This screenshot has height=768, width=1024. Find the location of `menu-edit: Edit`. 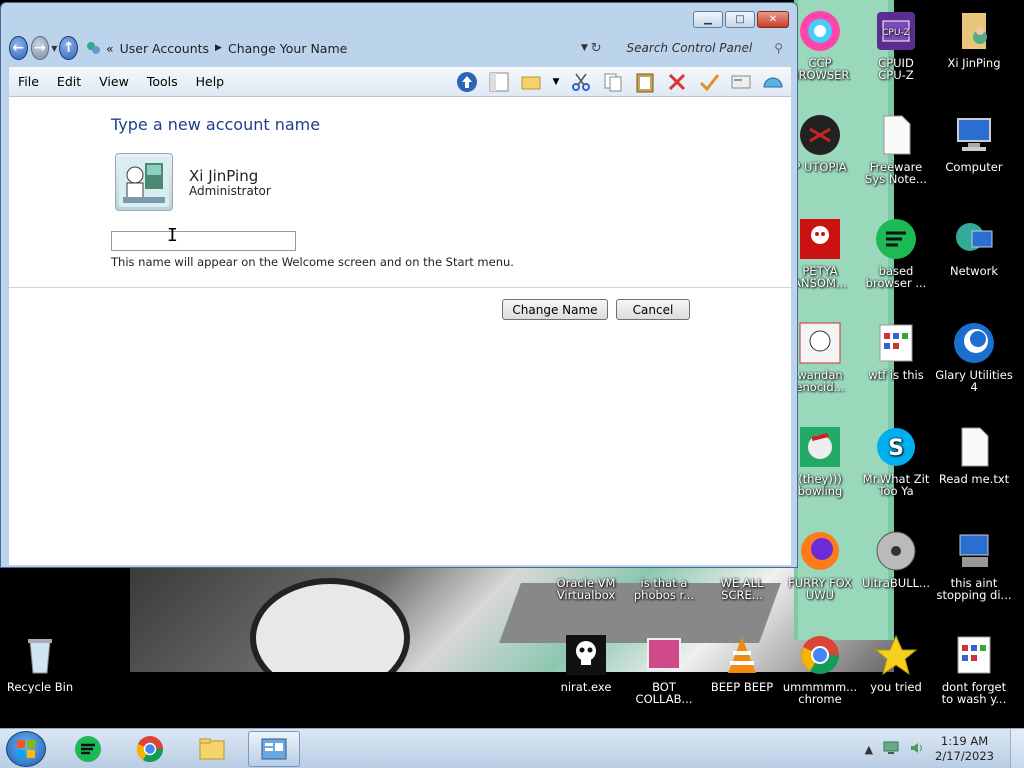

menu-edit: Edit is located at coordinates (69, 81).